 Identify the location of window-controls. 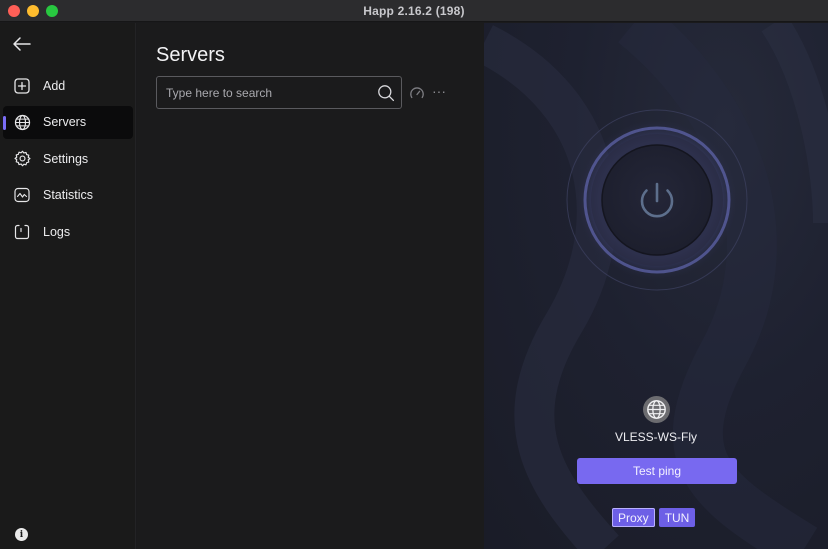
(33, 11).